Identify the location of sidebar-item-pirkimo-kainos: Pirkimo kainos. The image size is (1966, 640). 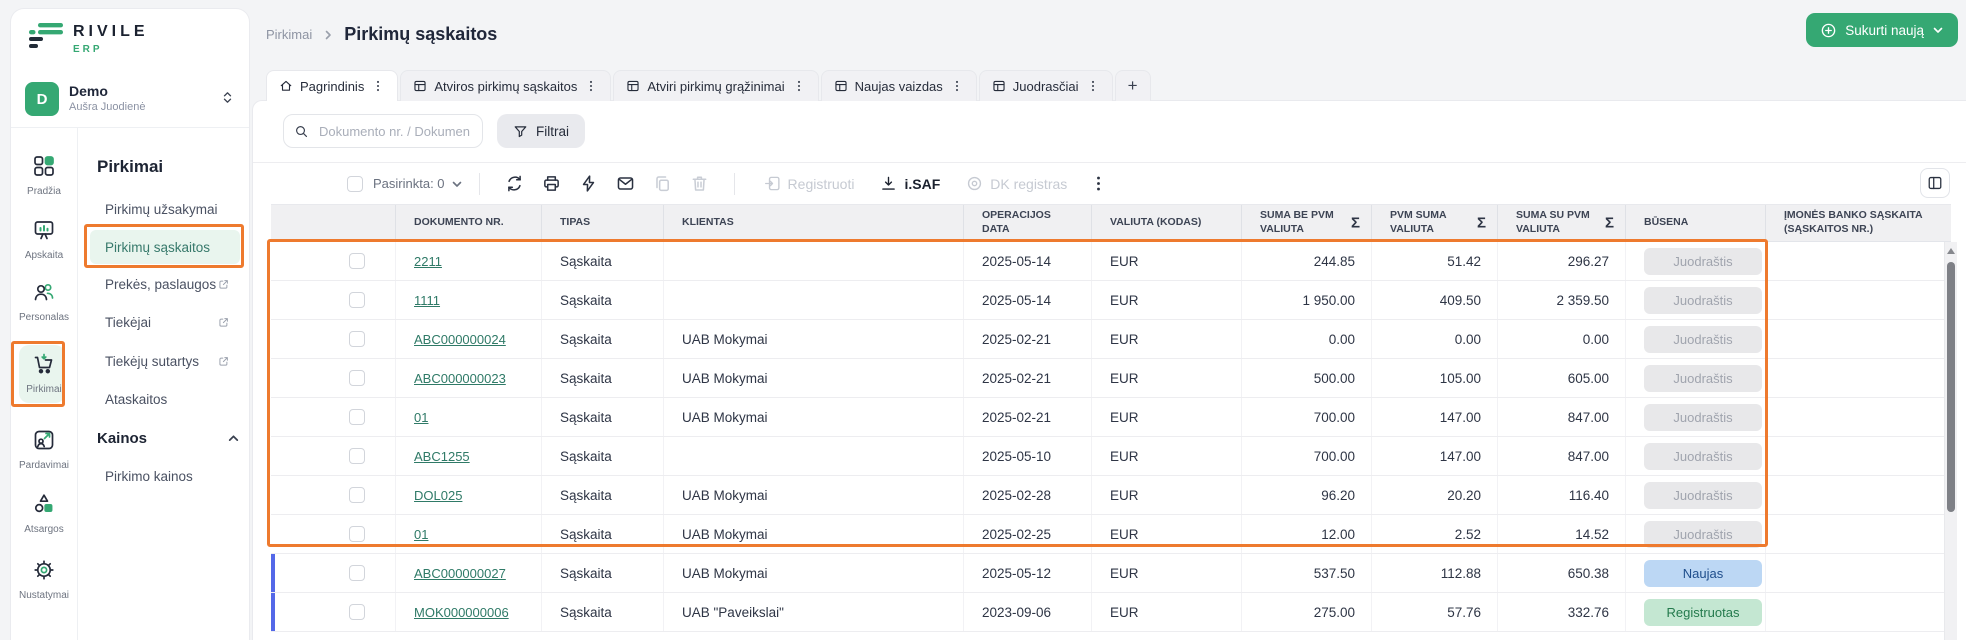
(165, 476).